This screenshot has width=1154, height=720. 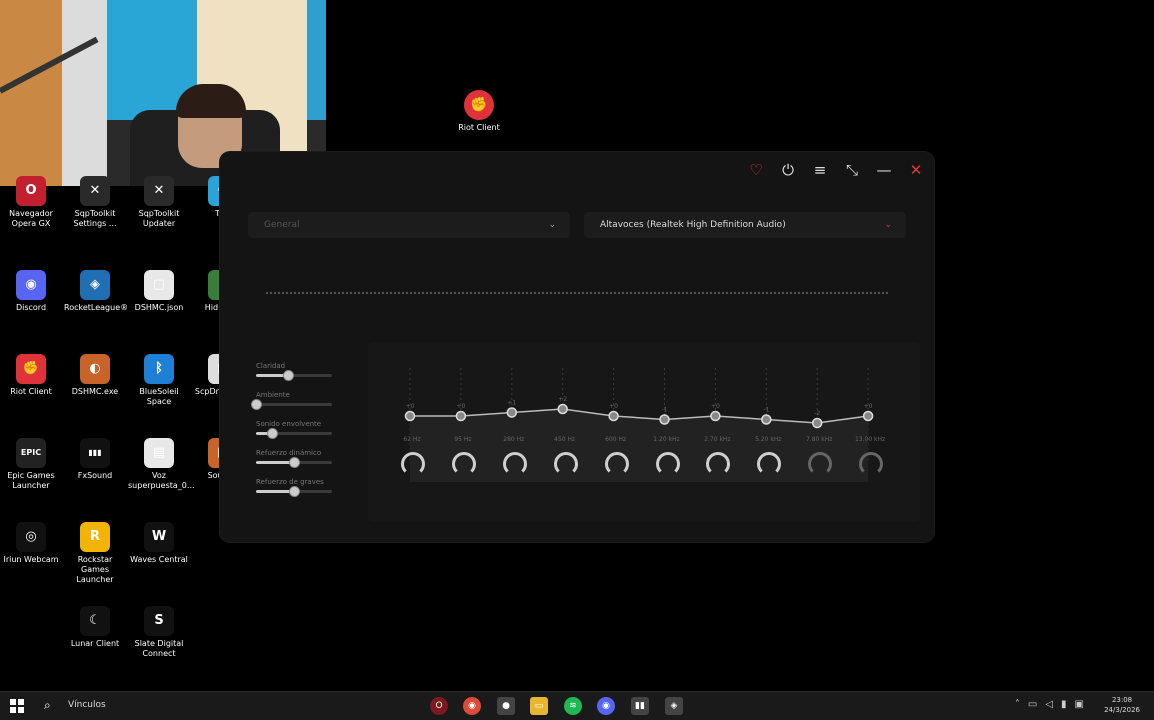 I want to click on desktop-icon-label: FxSound, so click(x=95, y=475).